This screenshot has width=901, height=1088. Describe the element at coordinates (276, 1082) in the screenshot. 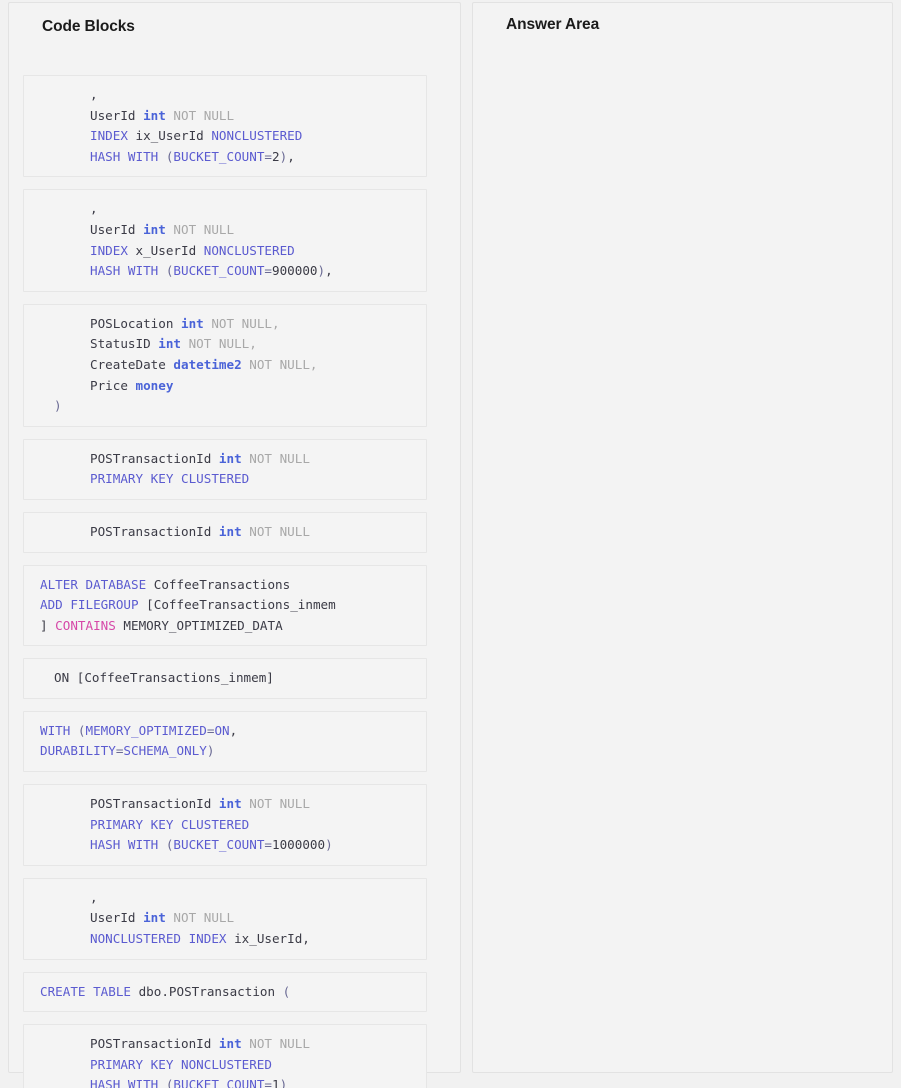

I see `code-token: 1` at that location.